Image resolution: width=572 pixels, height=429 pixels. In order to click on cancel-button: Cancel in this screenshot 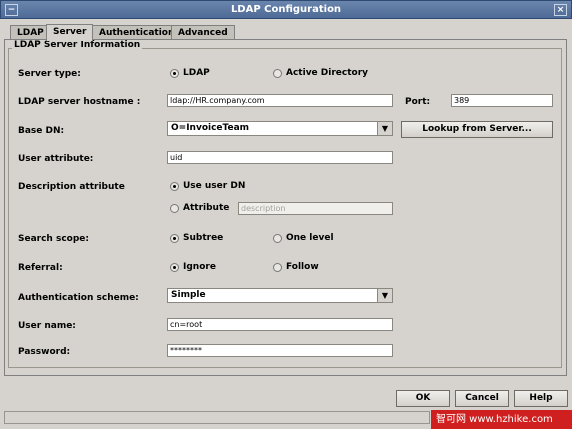, I will do `click(482, 398)`.